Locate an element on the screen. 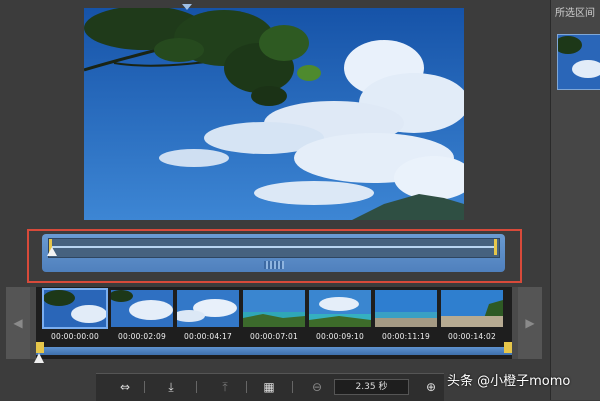 This screenshot has width=600, height=401. filmstrip-playhead-marker is located at coordinates (39, 358).